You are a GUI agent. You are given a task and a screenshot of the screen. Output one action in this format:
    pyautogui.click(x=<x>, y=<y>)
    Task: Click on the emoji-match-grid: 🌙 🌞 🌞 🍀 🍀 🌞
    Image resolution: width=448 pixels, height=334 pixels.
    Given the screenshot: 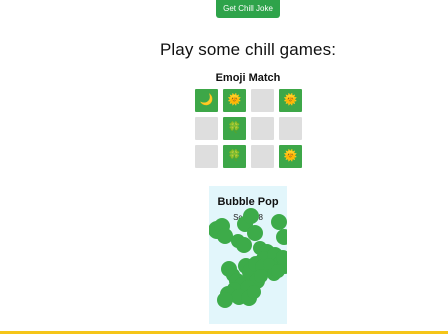 What is the action you would take?
    pyautogui.click(x=249, y=128)
    